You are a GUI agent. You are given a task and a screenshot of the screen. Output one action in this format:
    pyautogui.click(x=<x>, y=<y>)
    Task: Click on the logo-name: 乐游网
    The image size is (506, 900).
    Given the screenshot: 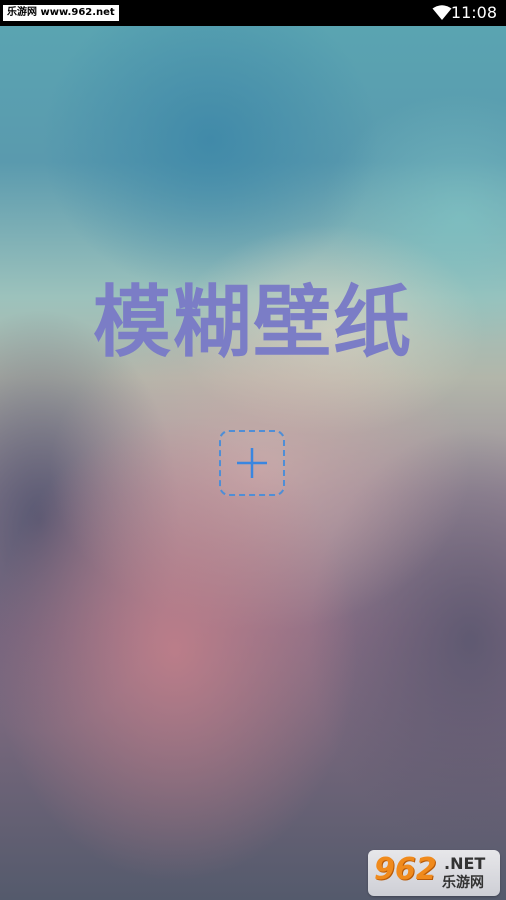 What is the action you would take?
    pyautogui.click(x=463, y=883)
    